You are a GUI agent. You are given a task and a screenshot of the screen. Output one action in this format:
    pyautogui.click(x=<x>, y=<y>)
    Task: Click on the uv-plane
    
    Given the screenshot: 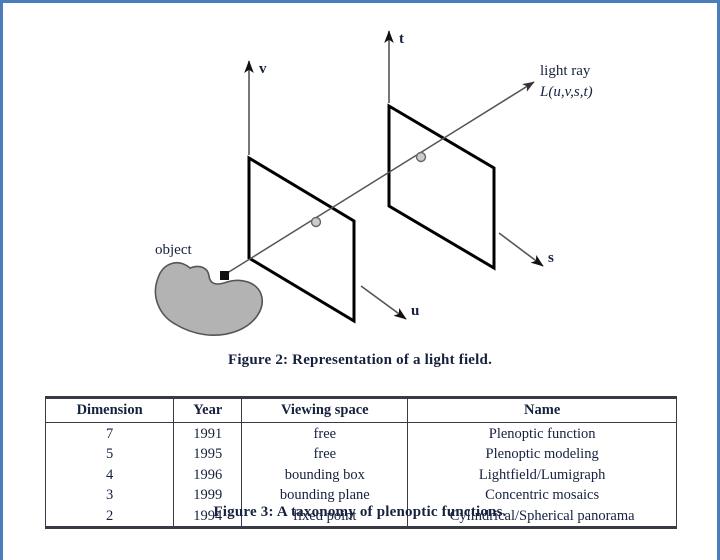 What is the action you would take?
    pyautogui.click(x=301, y=239)
    